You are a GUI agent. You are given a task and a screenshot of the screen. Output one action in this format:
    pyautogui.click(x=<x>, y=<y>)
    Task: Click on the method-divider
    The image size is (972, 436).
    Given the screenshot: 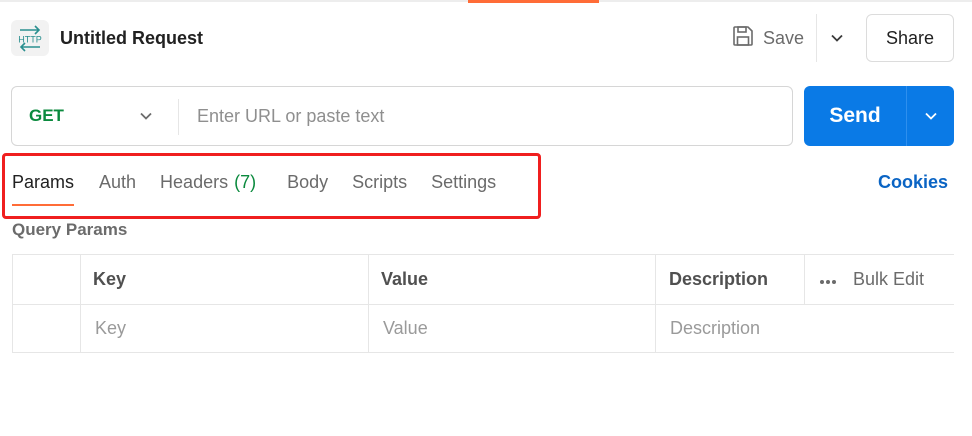 What is the action you would take?
    pyautogui.click(x=178, y=117)
    